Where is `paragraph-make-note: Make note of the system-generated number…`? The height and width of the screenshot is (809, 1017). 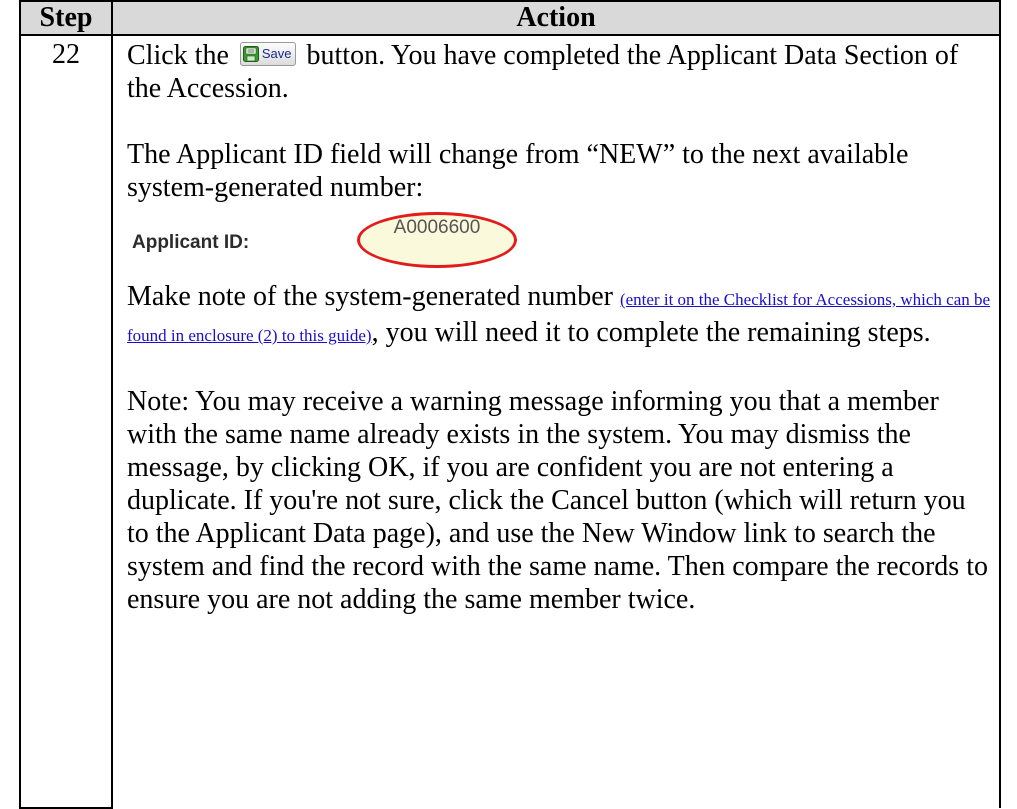 paragraph-make-note: Make note of the system-generated number… is located at coordinates (559, 316).